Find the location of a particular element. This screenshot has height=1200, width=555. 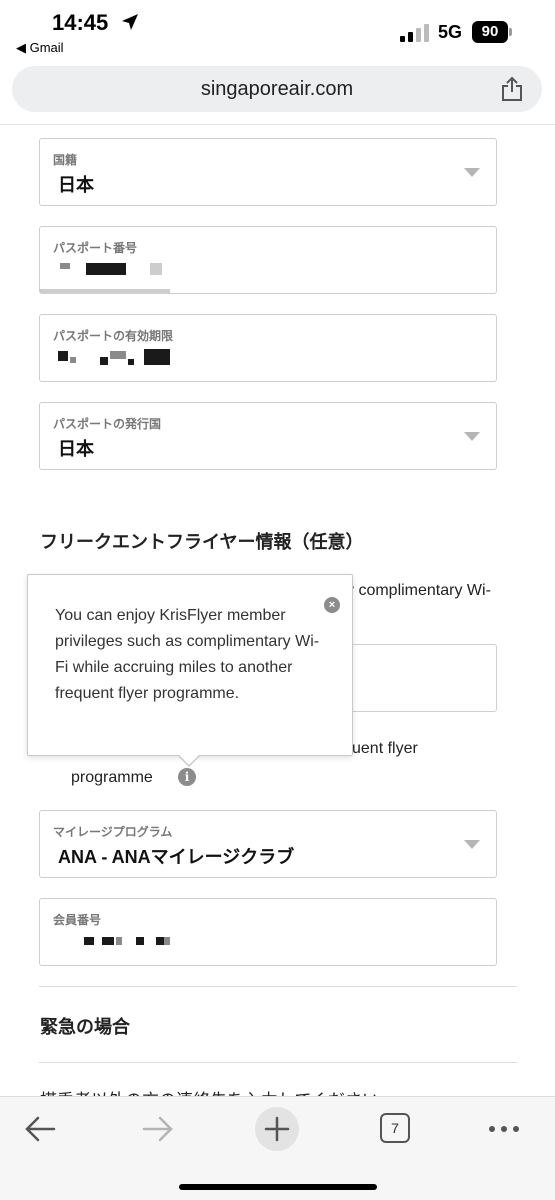

member-number-label: 会員番号 is located at coordinates (77, 920).